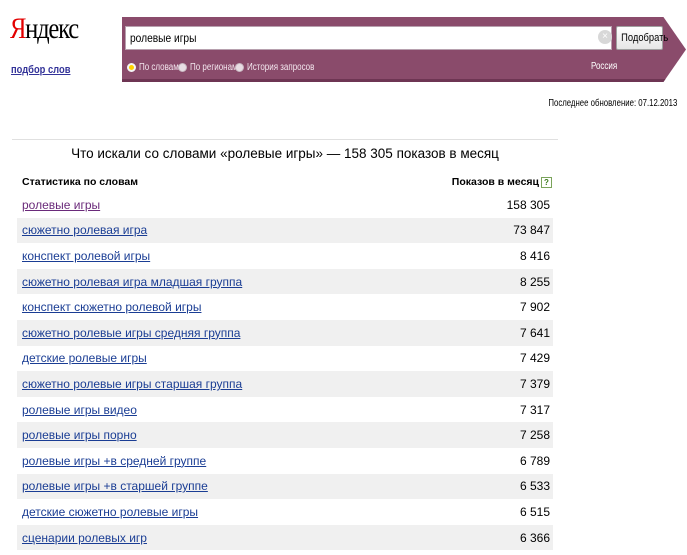 This screenshot has width=687, height=555. What do you see at coordinates (534, 511) in the screenshot?
I see `impressions-count: 6 515` at bounding box center [534, 511].